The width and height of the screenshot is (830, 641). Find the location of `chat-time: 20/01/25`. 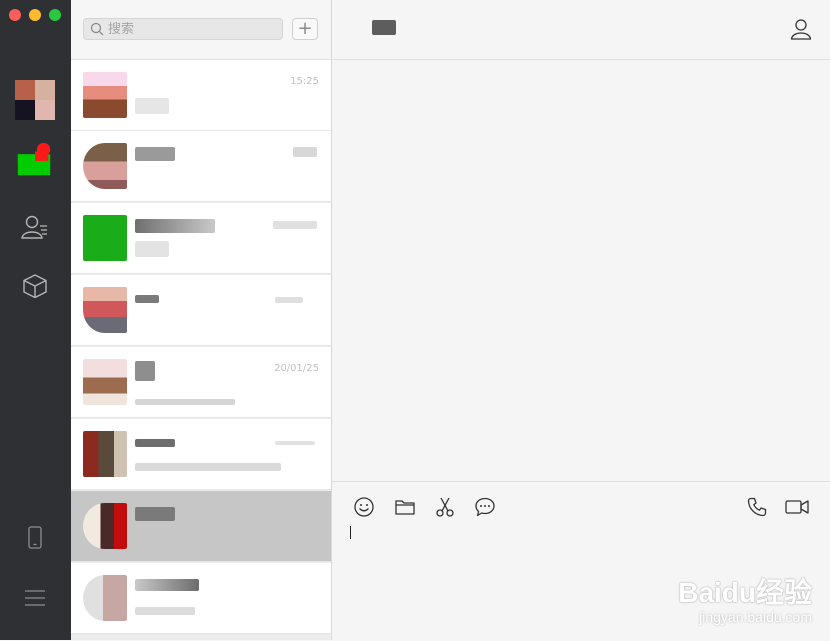

chat-time: 20/01/25 is located at coordinates (296, 368).